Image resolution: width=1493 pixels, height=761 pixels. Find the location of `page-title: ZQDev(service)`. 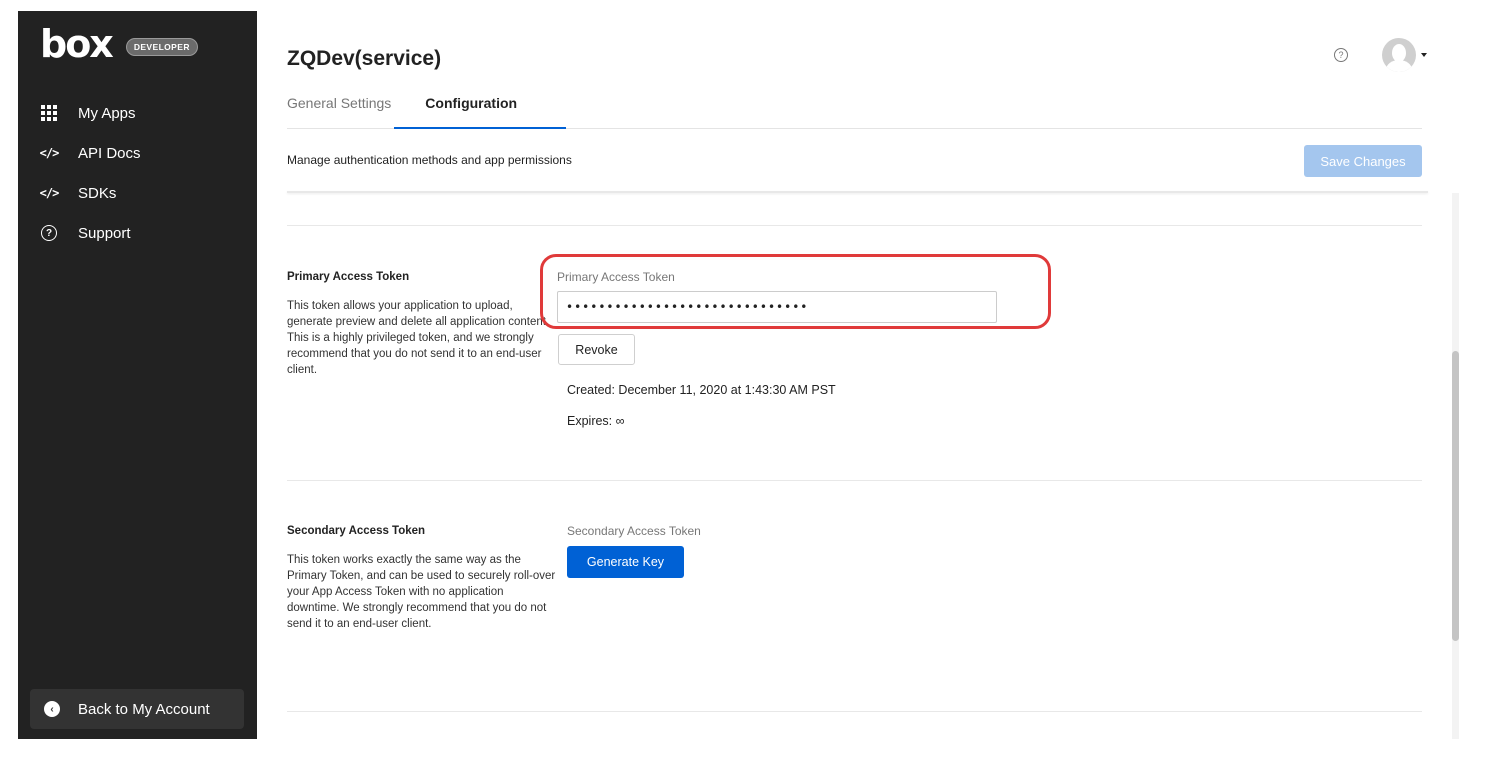

page-title: ZQDev(service) is located at coordinates (364, 58).